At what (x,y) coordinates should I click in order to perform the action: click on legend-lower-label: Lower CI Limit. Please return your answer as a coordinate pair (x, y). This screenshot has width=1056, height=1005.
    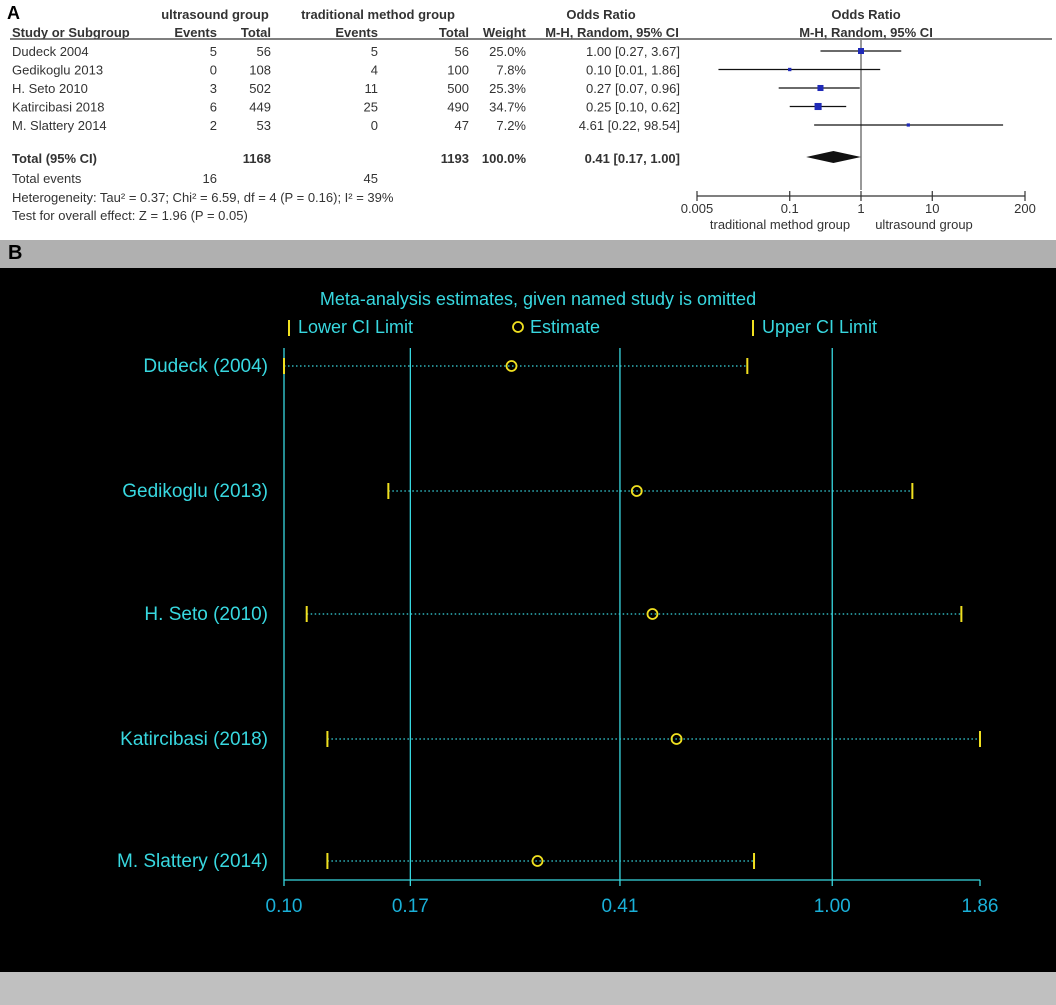
    Looking at the image, I should click on (355, 327).